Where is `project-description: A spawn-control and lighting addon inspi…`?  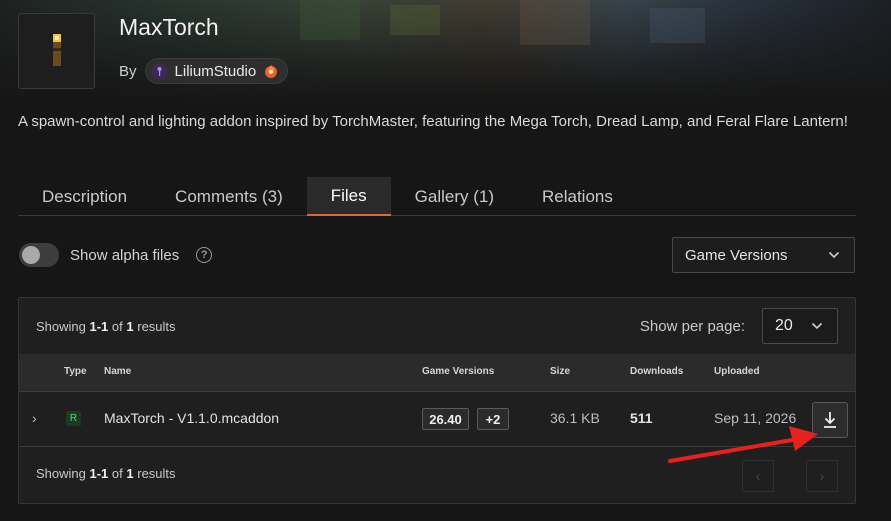 project-description: A spawn-control and lighting addon inspi… is located at coordinates (433, 121).